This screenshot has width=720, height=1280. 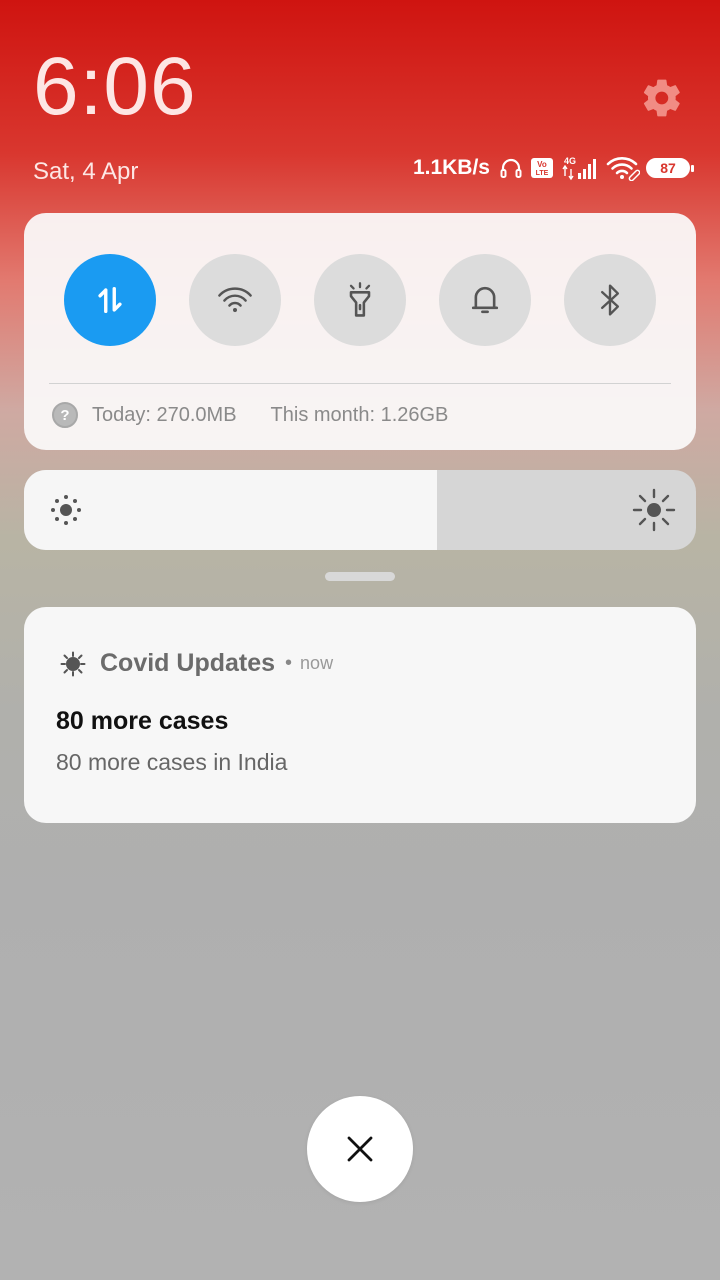 I want to click on network-speed: 1.1KB/s, so click(x=451, y=167).